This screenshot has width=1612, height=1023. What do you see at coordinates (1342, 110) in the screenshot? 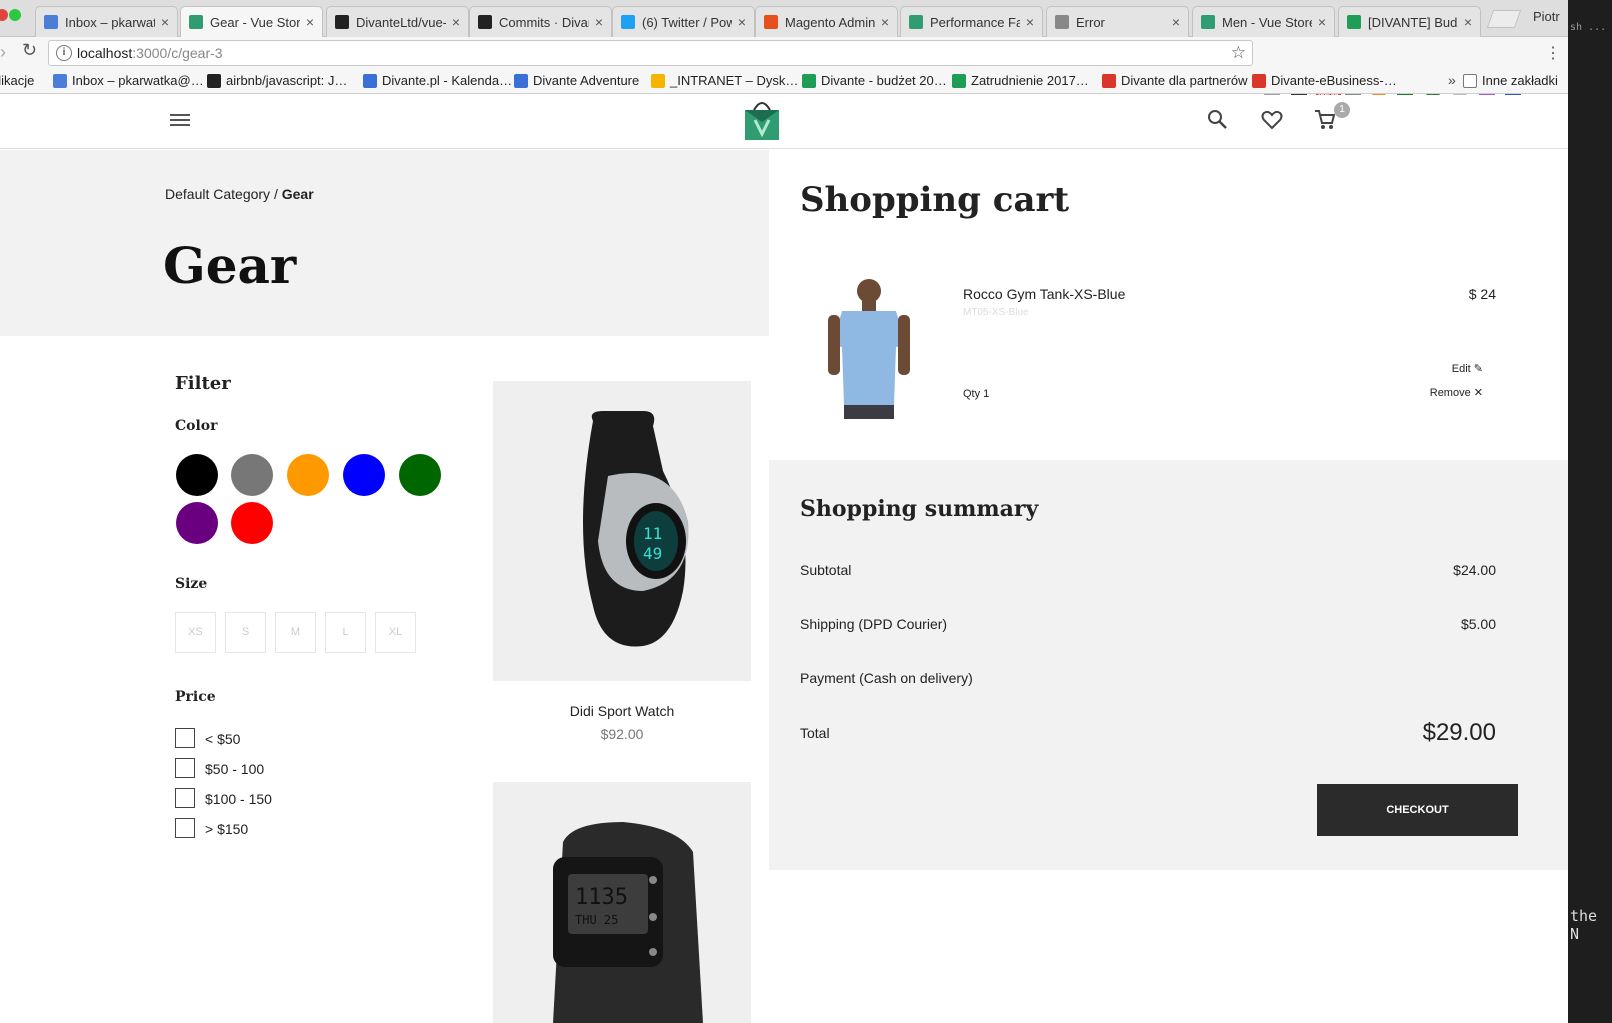
I see `cart-count-badge: 1` at bounding box center [1342, 110].